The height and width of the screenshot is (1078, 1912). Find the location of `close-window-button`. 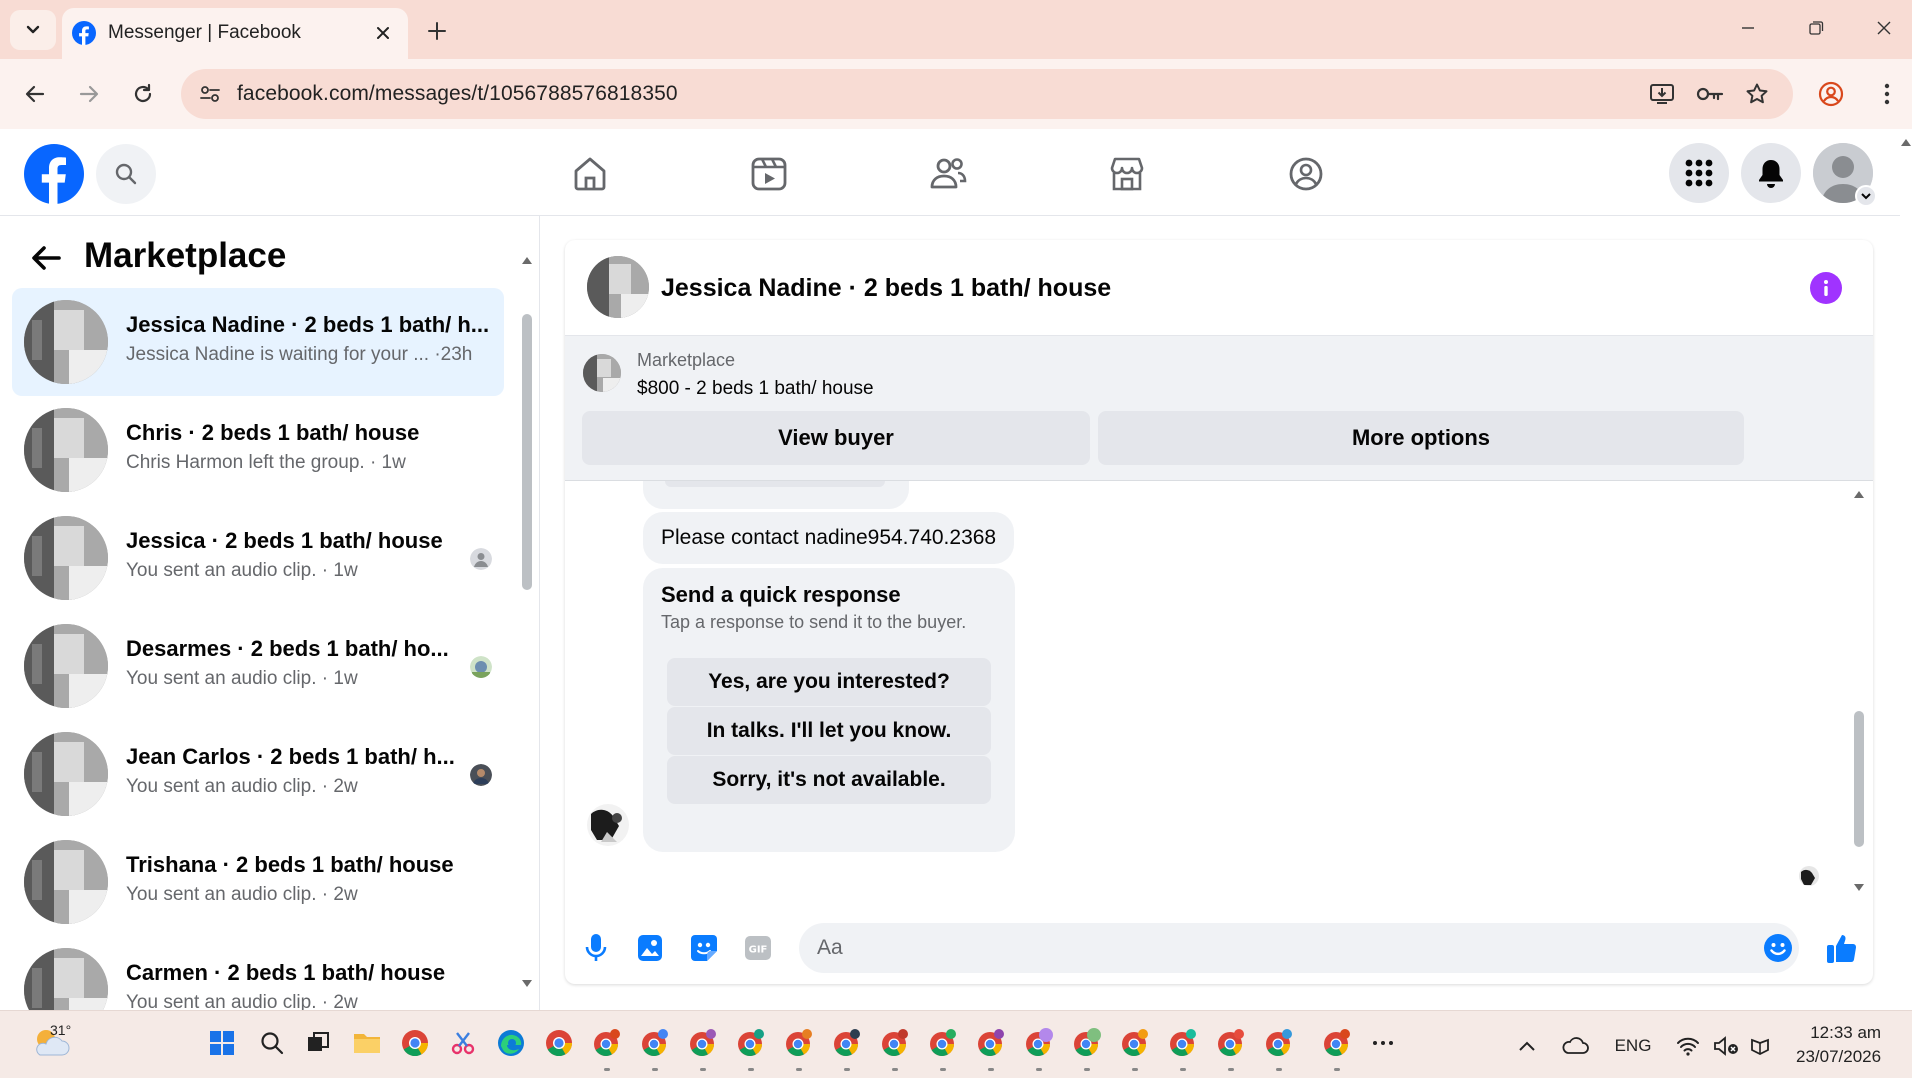

close-window-button is located at coordinates (1884, 28).